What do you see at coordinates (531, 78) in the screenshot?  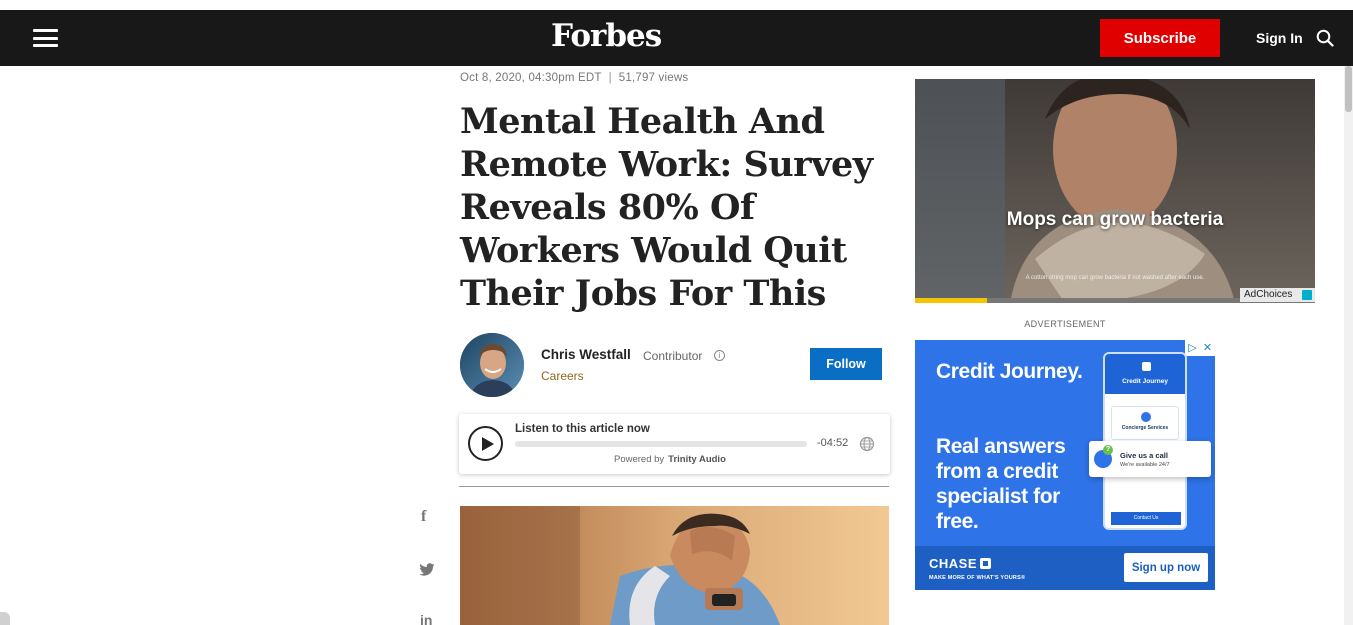 I see `publish-date: Oct 8, 2020, 04:30pm EDT` at bounding box center [531, 78].